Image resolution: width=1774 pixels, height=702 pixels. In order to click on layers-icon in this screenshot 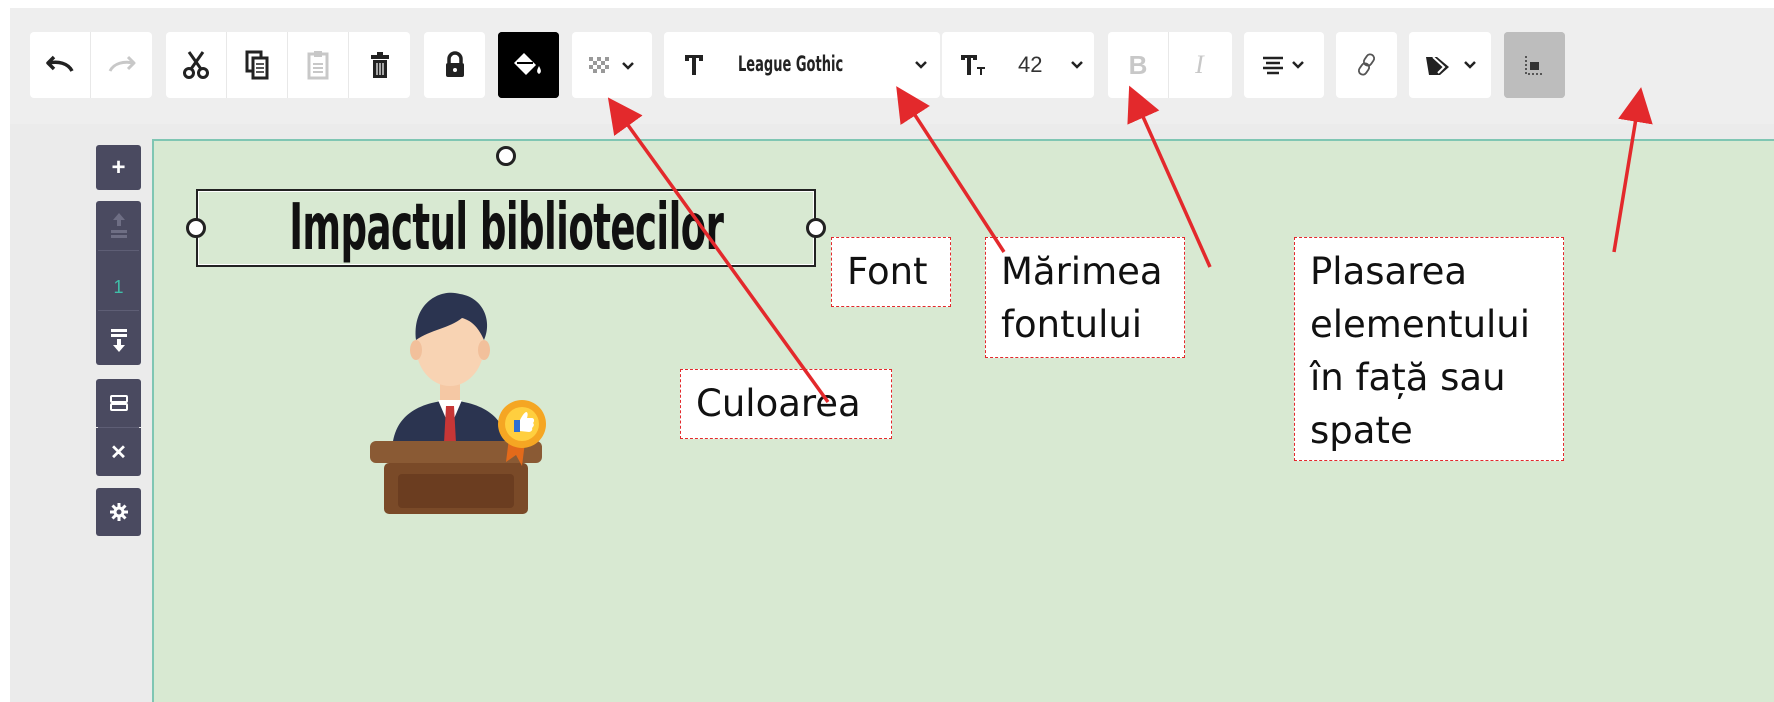, I will do `click(118, 403)`.